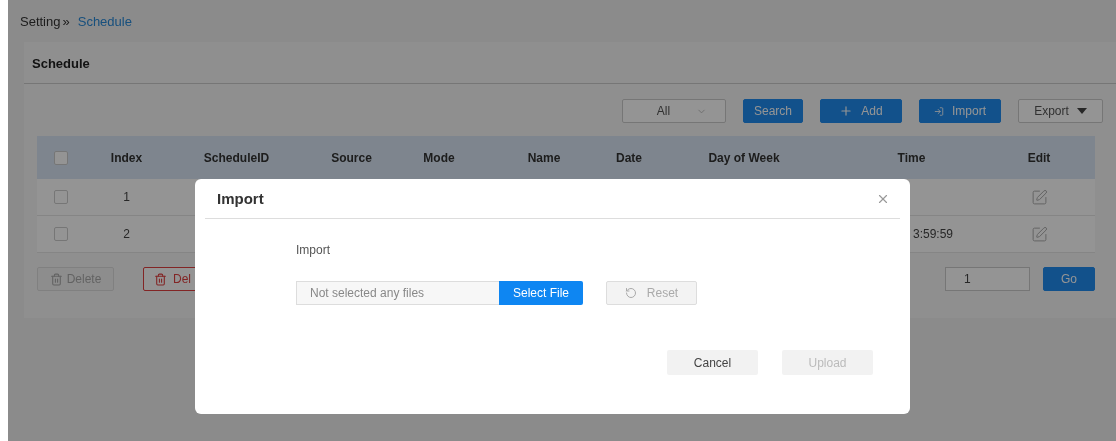 This screenshot has height=441, width=1116. What do you see at coordinates (60, 157) in the screenshot?
I see `select-all-checkbox` at bounding box center [60, 157].